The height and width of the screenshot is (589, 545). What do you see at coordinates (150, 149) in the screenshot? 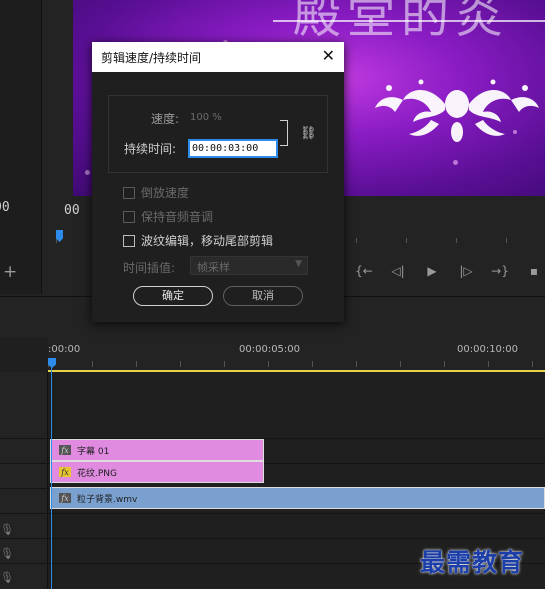
I see `duration-label: 持续时间:` at bounding box center [150, 149].